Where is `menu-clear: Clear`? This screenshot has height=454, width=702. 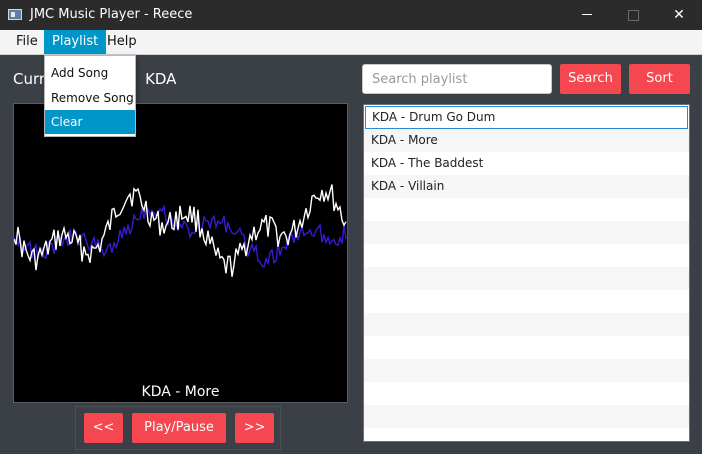 menu-clear: Clear is located at coordinates (90, 122).